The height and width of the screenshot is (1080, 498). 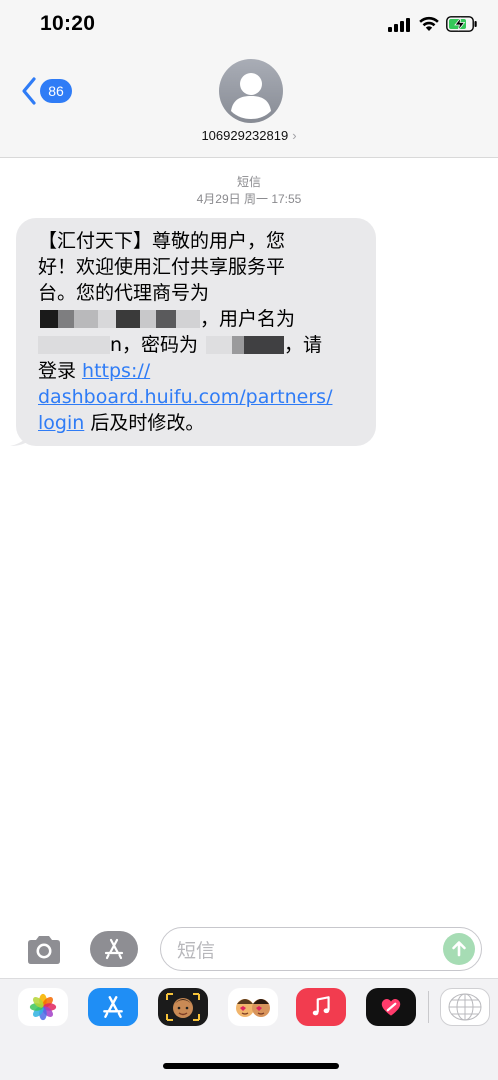 What do you see at coordinates (321, 949) in the screenshot?
I see `message-input: 短信` at bounding box center [321, 949].